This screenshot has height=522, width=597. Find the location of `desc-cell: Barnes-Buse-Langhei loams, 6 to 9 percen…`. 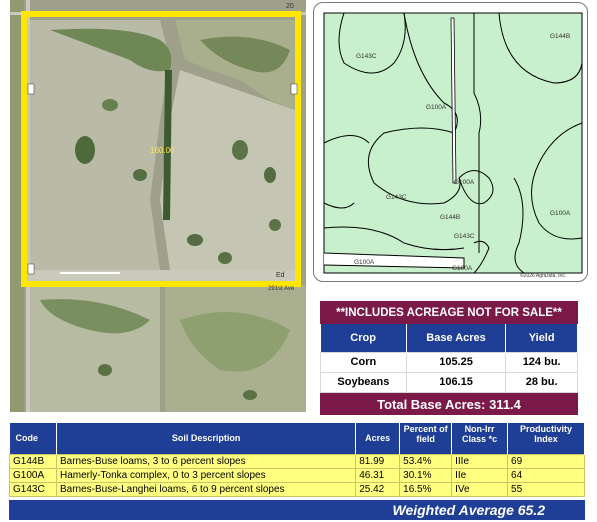

desc-cell: Barnes-Buse-Langhei loams, 6 to 9 percen… is located at coordinates (206, 489).